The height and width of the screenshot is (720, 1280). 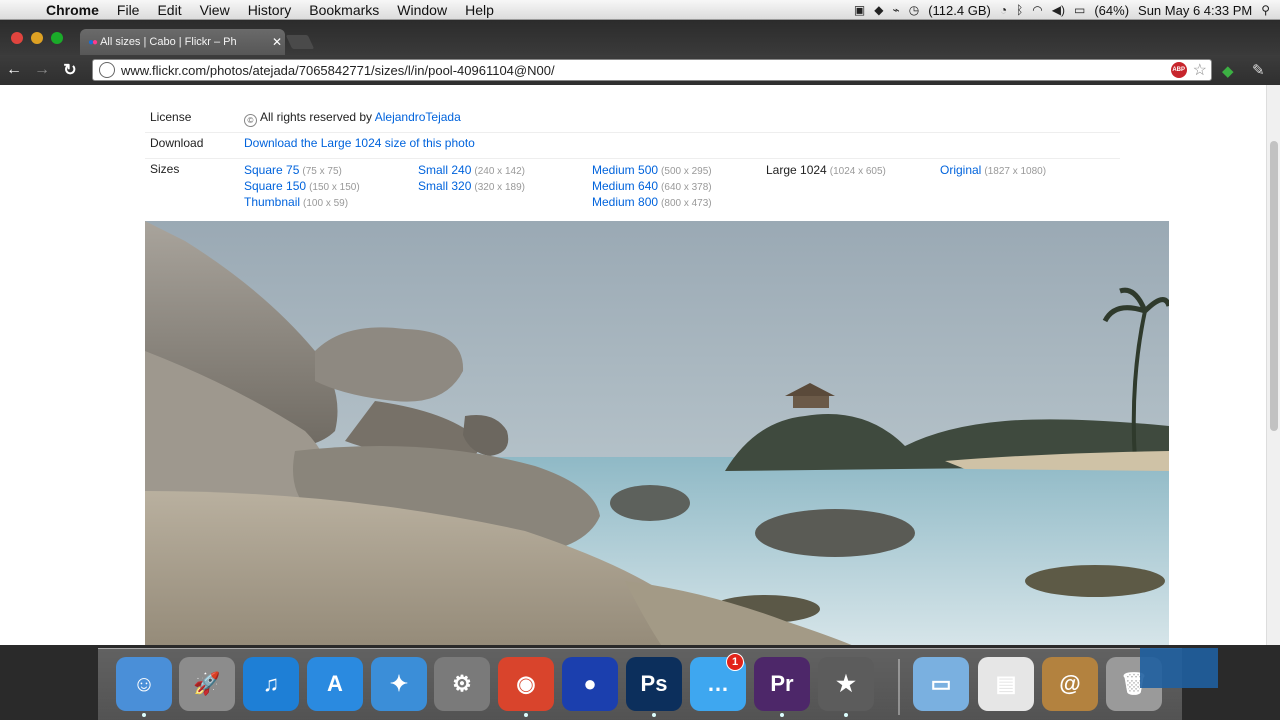 What do you see at coordinates (215, 10) in the screenshot?
I see `menu-view: View` at bounding box center [215, 10].